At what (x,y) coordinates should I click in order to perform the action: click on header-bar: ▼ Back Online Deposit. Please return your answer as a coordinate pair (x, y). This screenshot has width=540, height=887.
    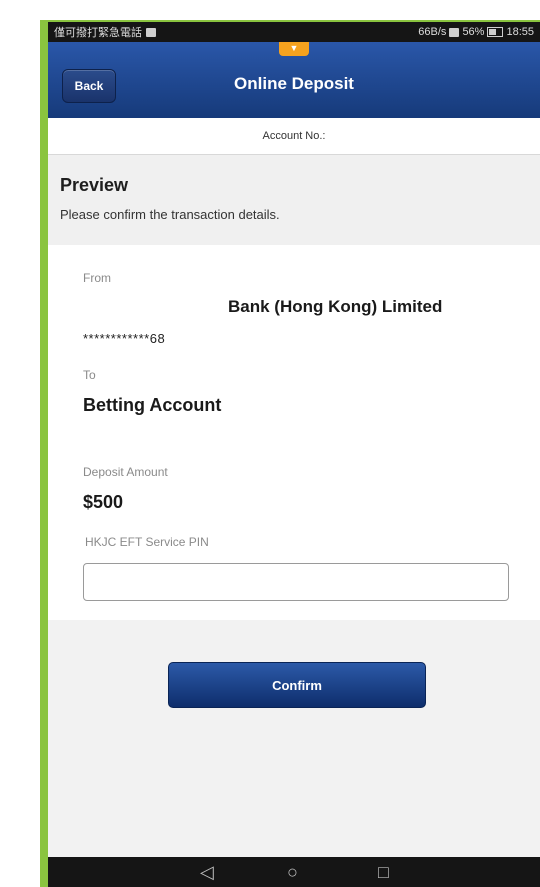
    Looking at the image, I should click on (294, 80).